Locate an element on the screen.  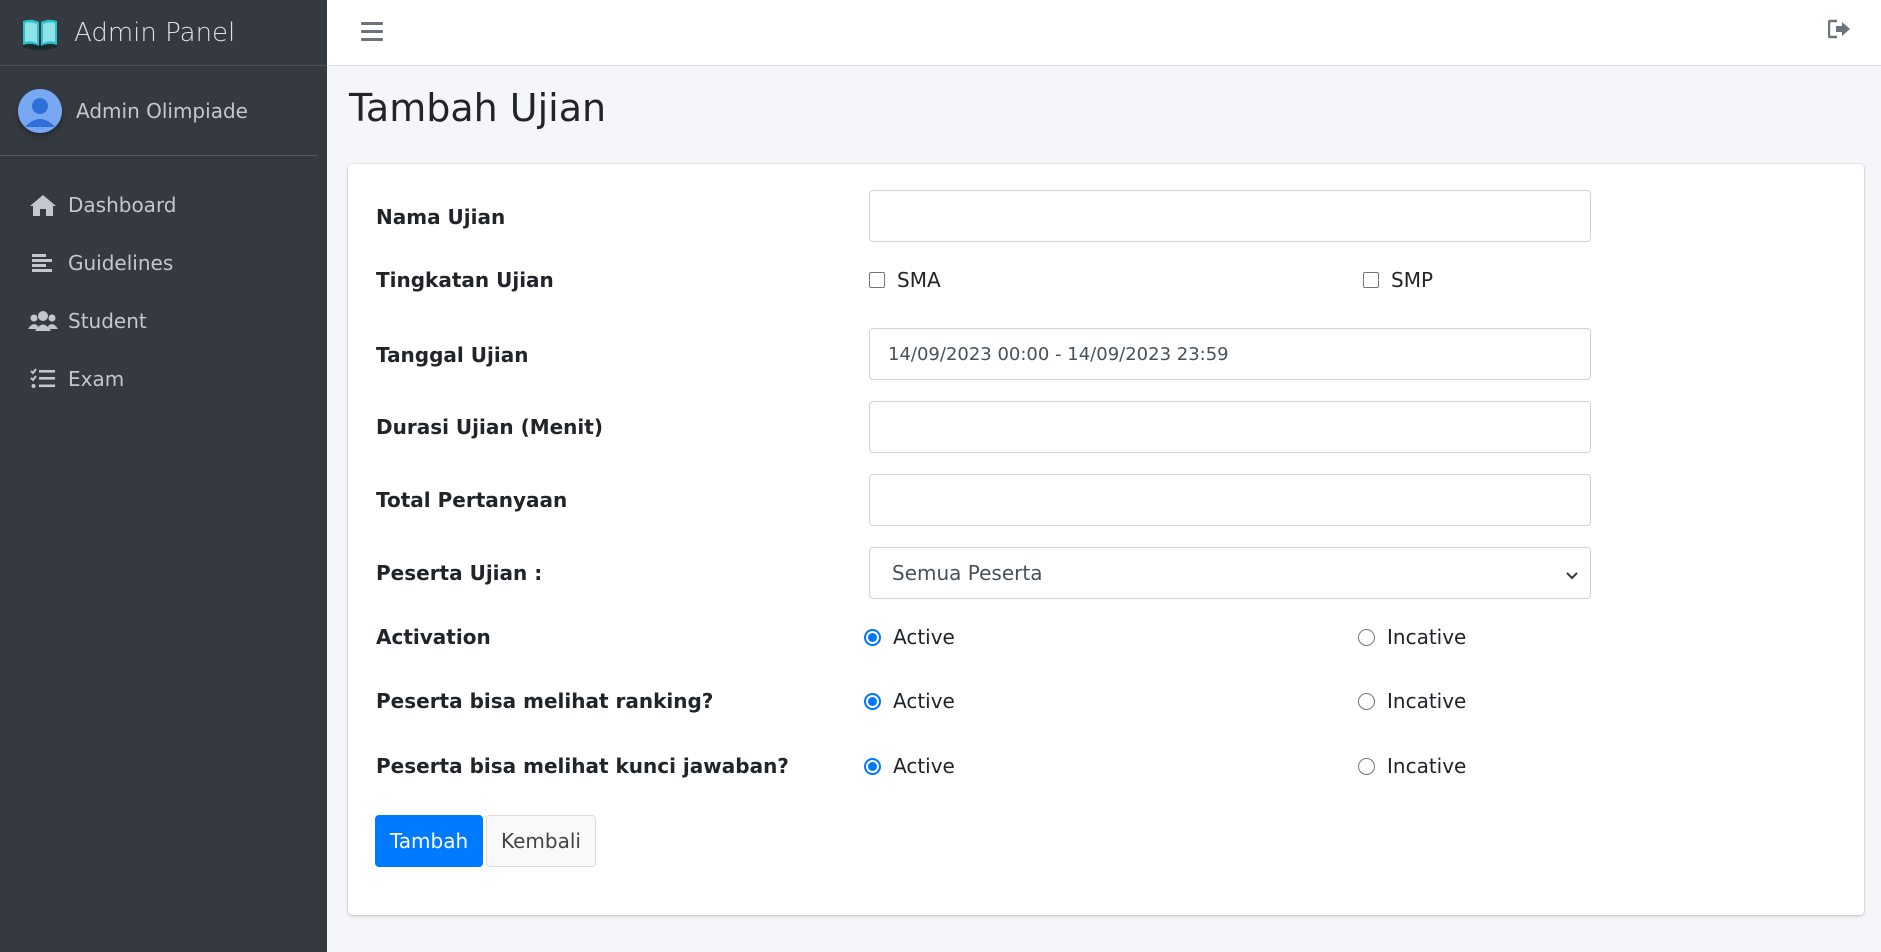
tanggal-ujian-label: Tanggal Ujian is located at coordinates (452, 355).